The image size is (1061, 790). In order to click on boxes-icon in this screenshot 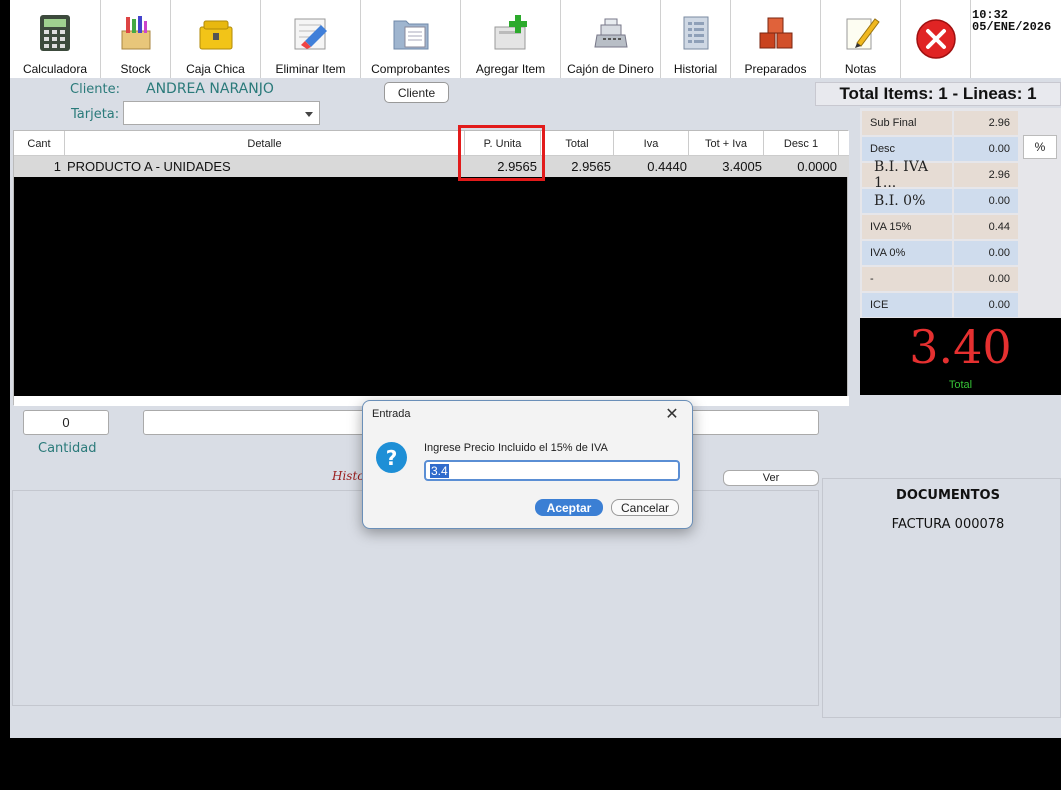, I will do `click(775, 33)`.